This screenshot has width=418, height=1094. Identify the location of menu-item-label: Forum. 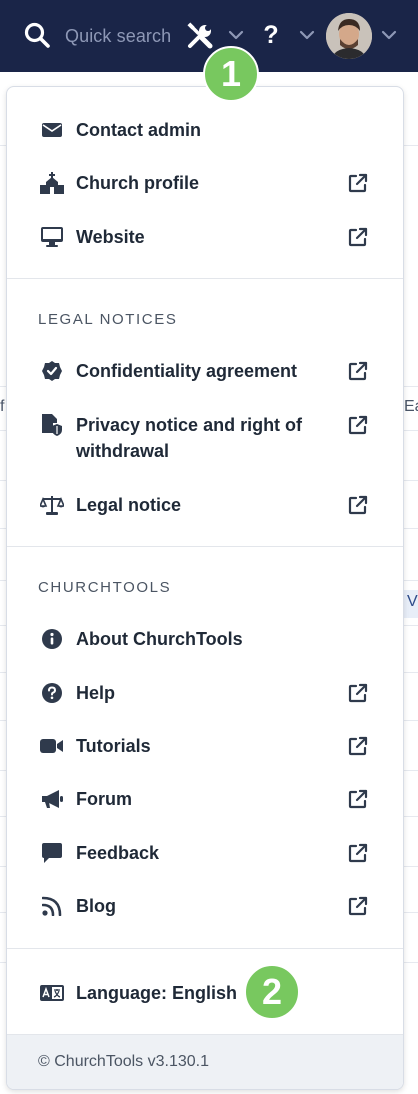
(104, 799).